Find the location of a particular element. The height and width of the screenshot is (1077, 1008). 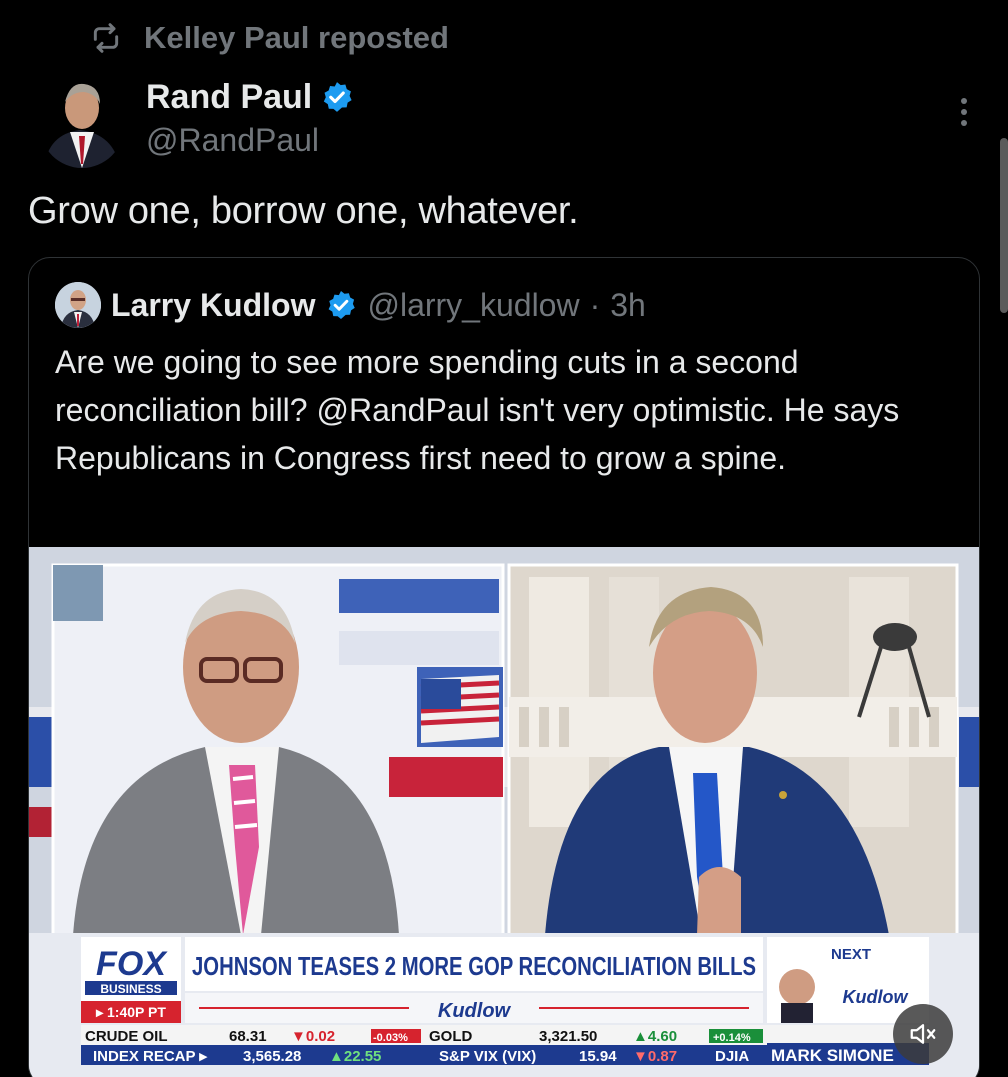

author-name-row: Rand Paul is located at coordinates (250, 97).